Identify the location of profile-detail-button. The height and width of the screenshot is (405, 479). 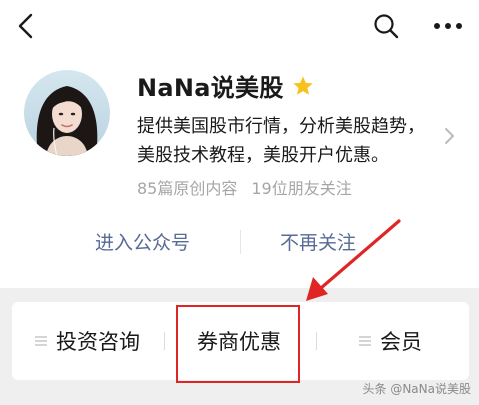
(450, 136).